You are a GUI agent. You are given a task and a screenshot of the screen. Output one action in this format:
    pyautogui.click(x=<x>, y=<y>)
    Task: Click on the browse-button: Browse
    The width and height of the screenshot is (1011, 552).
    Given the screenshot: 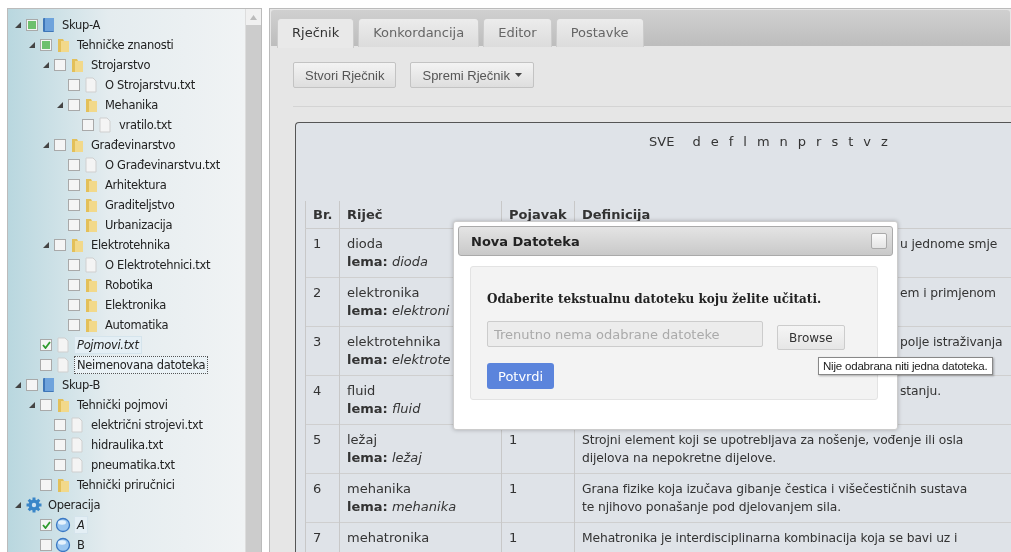 What is the action you would take?
    pyautogui.click(x=811, y=337)
    